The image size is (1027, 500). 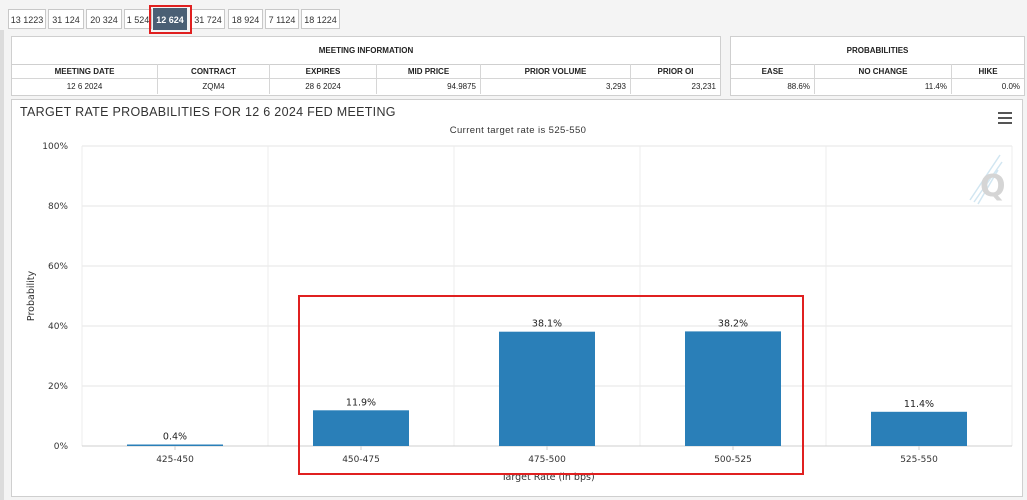 I want to click on data-label: 11.4%, so click(x=919, y=404).